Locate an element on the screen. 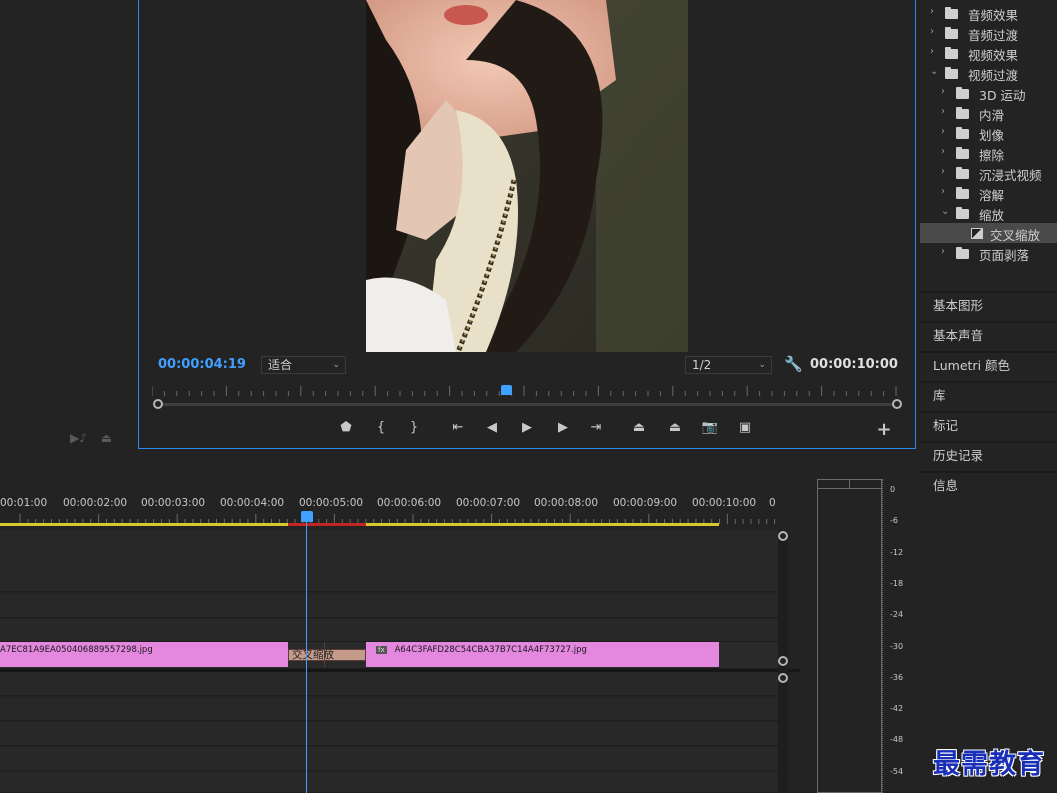 The width and height of the screenshot is (1057, 793). timeline-playhead is located at coordinates (307, 516).